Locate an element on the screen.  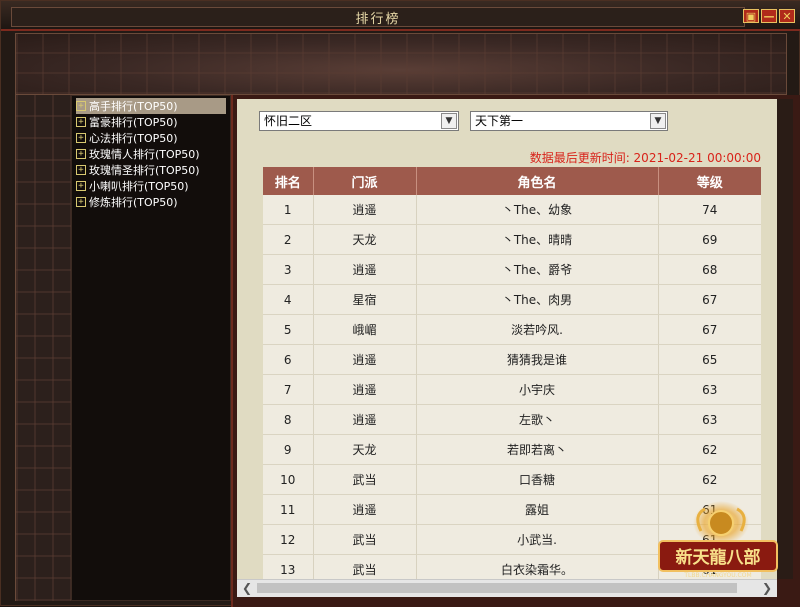
cell-rank: 3 is located at coordinates (288, 269).